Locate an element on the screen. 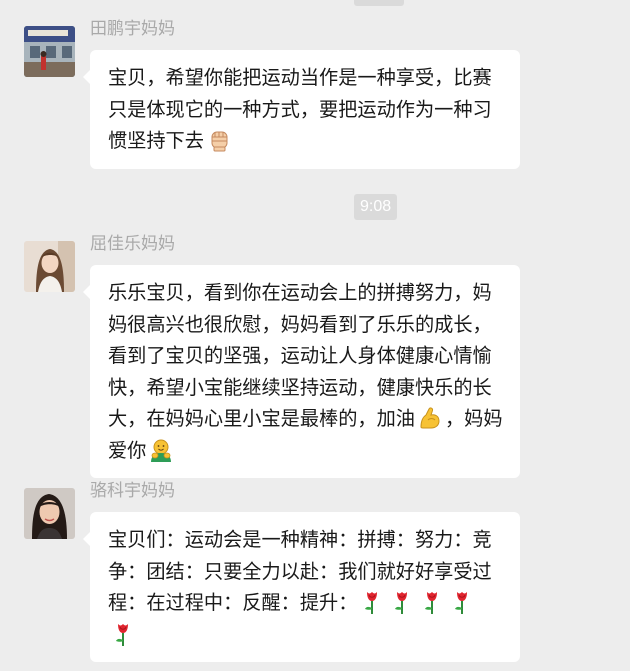 This screenshot has height=671, width=630. avatar-photo-woman is located at coordinates (49, 266).